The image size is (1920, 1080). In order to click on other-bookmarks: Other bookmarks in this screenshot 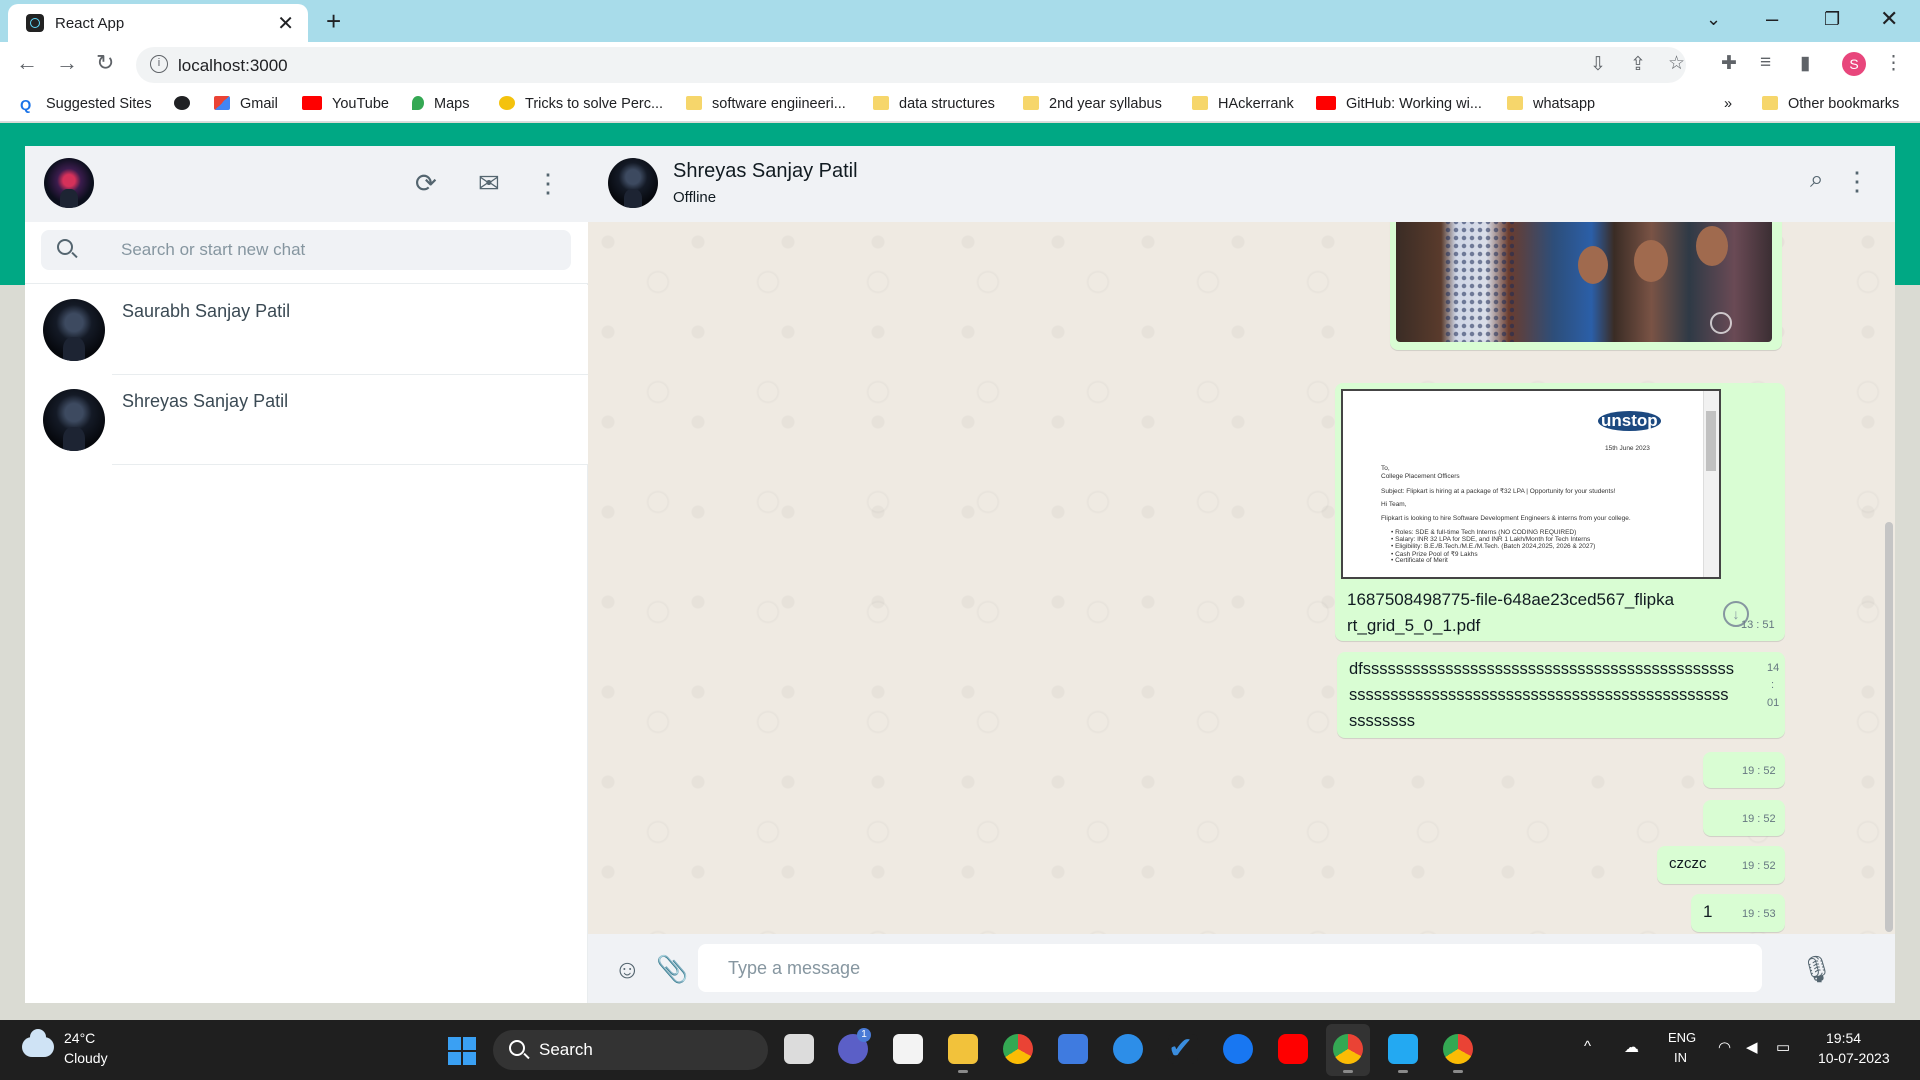, I will do `click(1830, 104)`.